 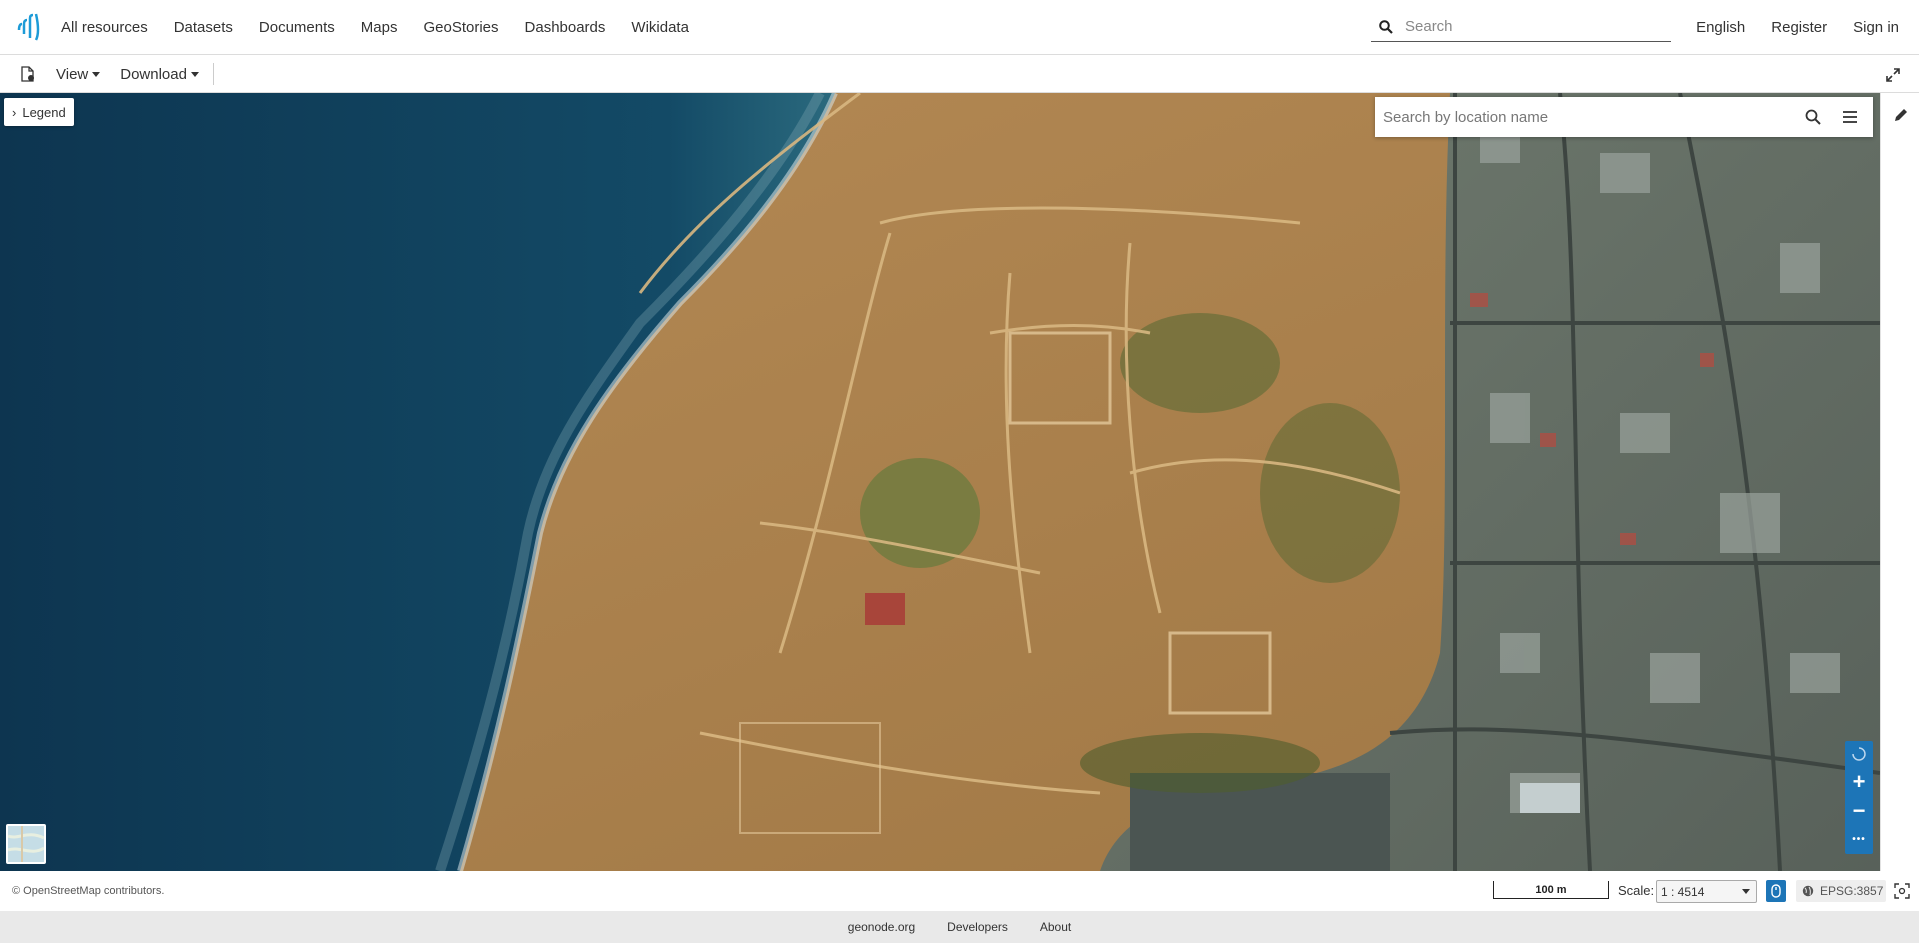 I want to click on nav-datasets: Datasets, so click(x=203, y=27).